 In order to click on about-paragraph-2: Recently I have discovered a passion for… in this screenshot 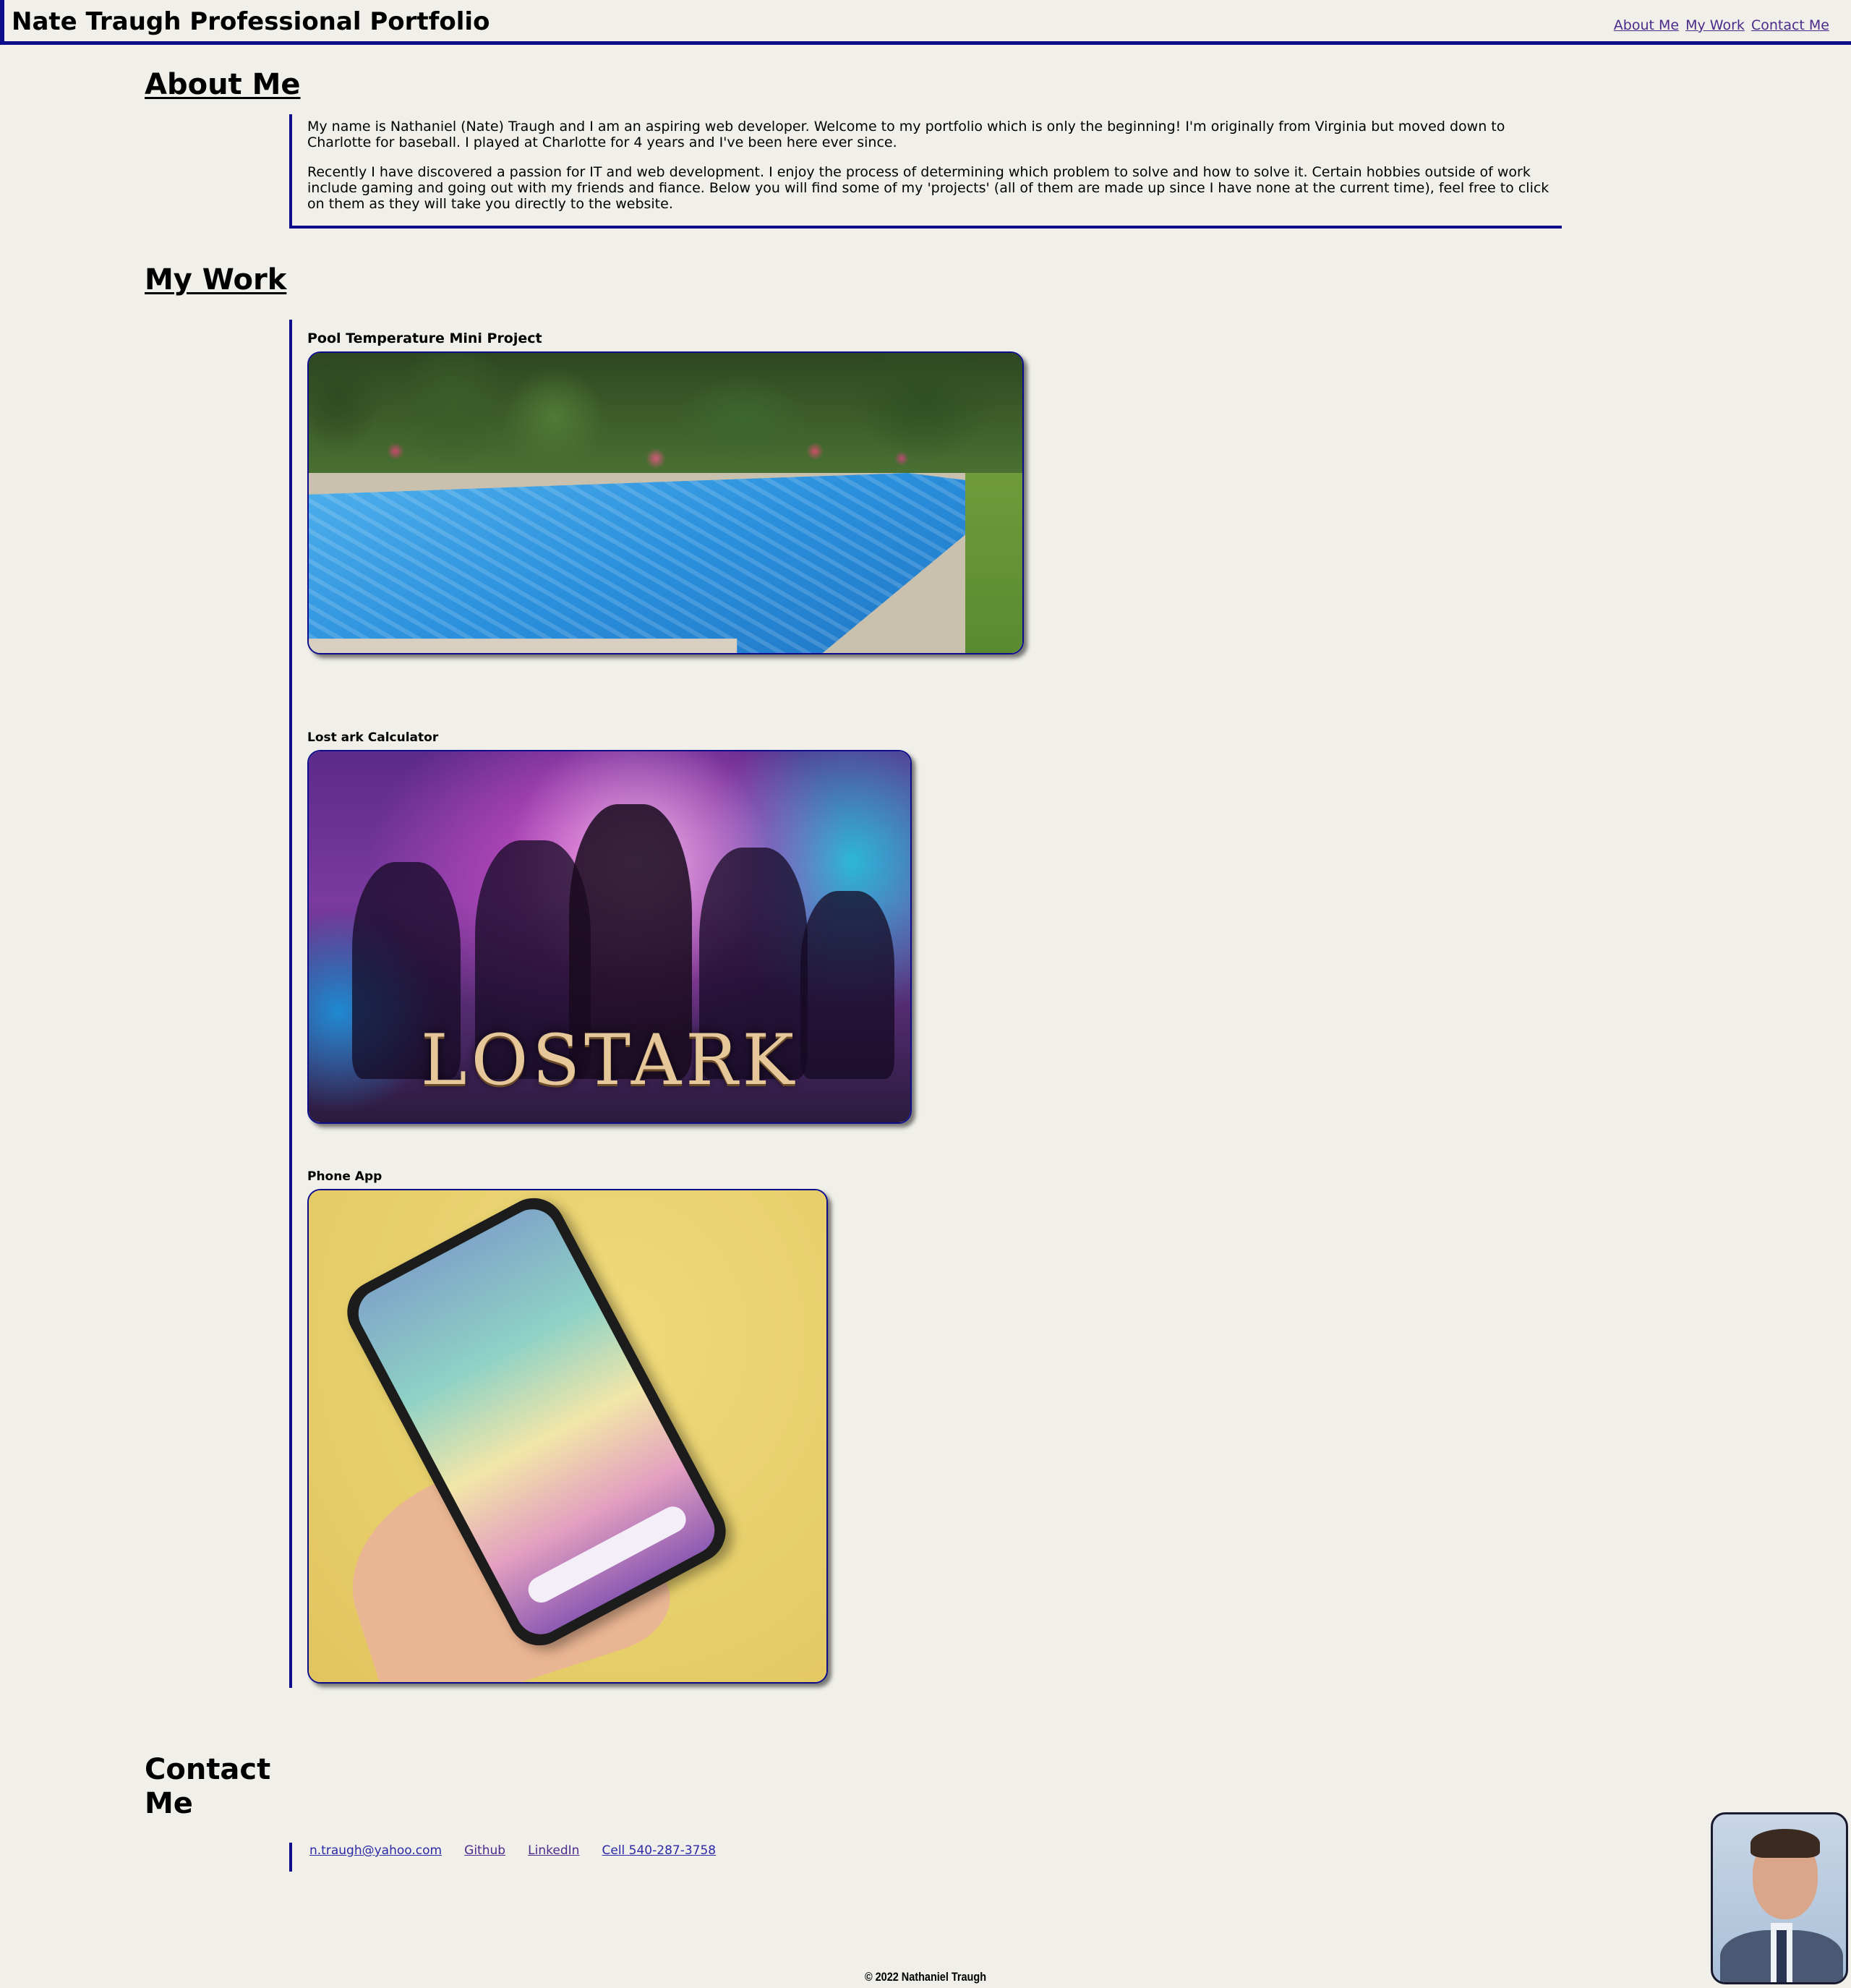, I will do `click(928, 188)`.